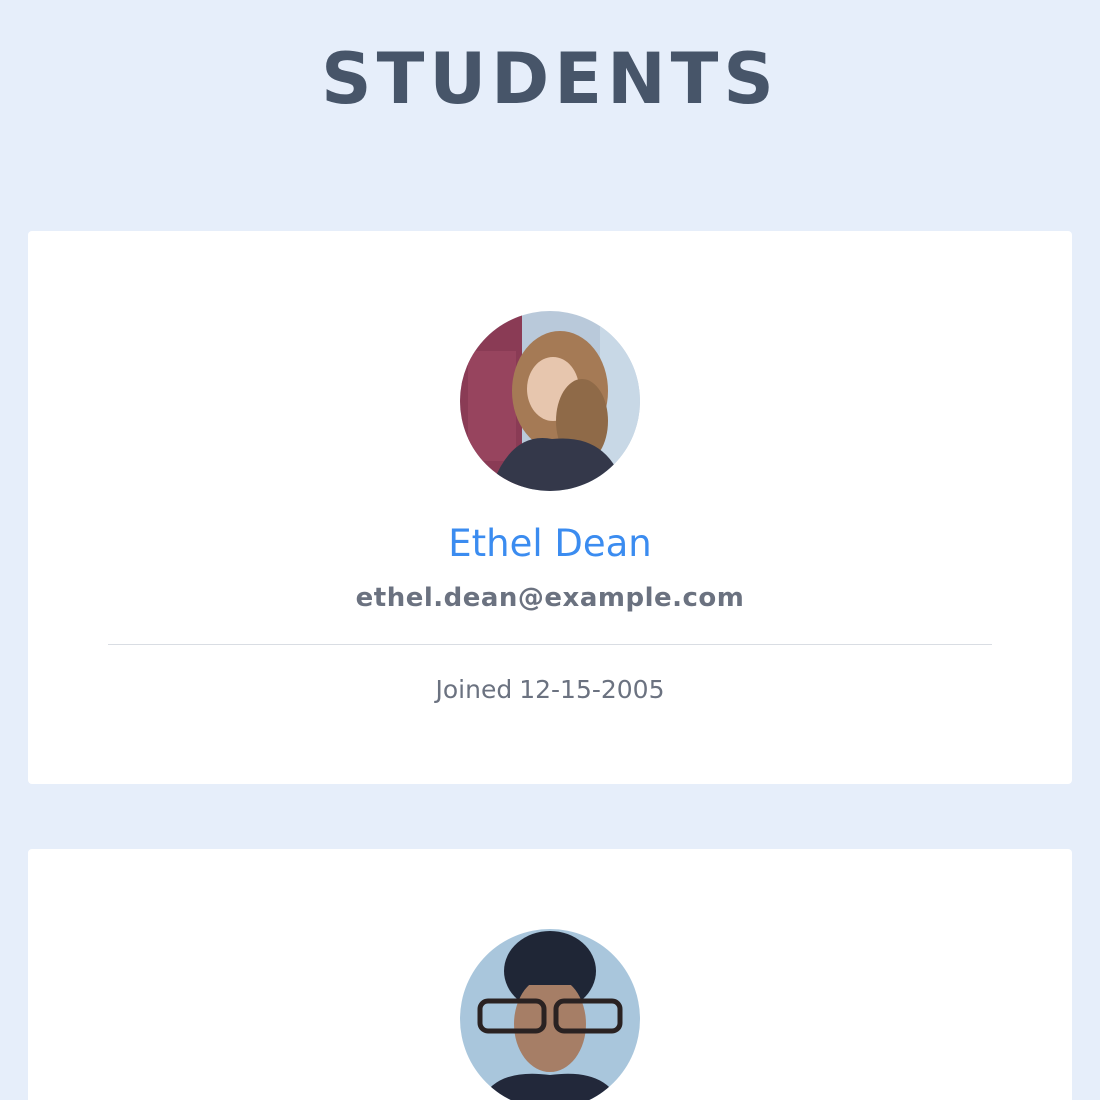 The width and height of the screenshot is (1100, 1100). Describe the element at coordinates (550, 644) in the screenshot. I see `card-divider` at that location.